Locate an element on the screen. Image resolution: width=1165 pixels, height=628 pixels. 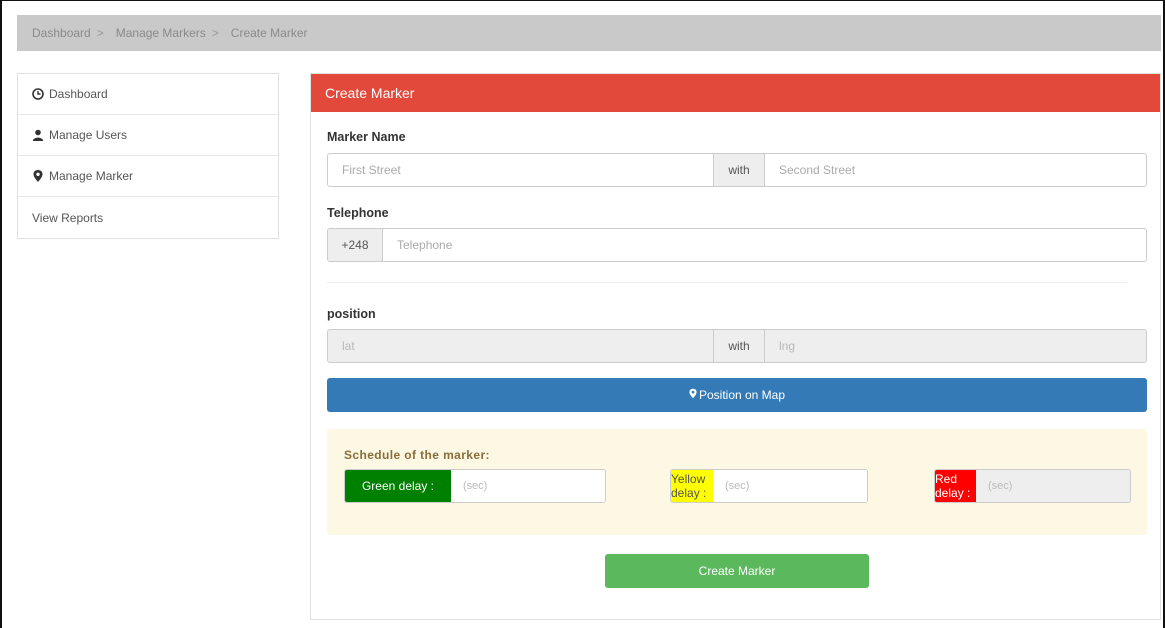
telephone-input is located at coordinates (764, 245).